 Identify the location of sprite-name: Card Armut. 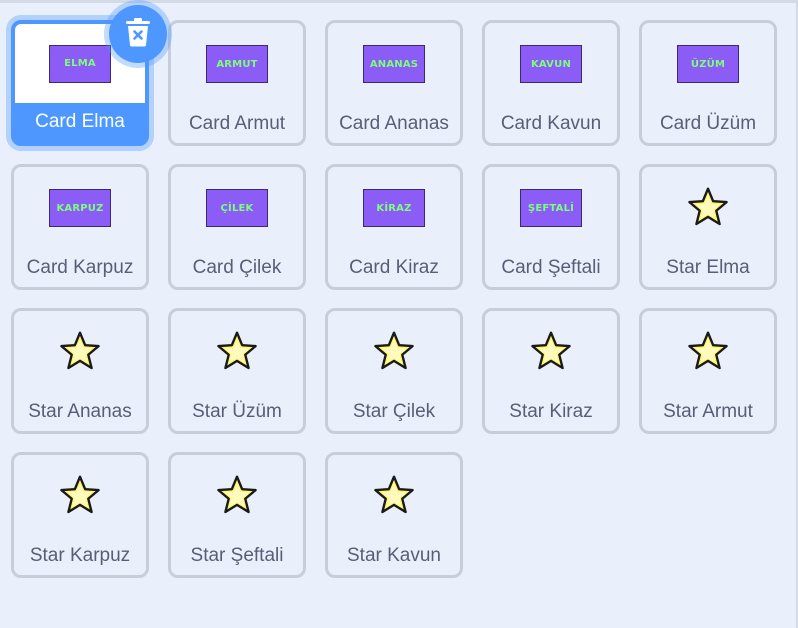
(237, 123).